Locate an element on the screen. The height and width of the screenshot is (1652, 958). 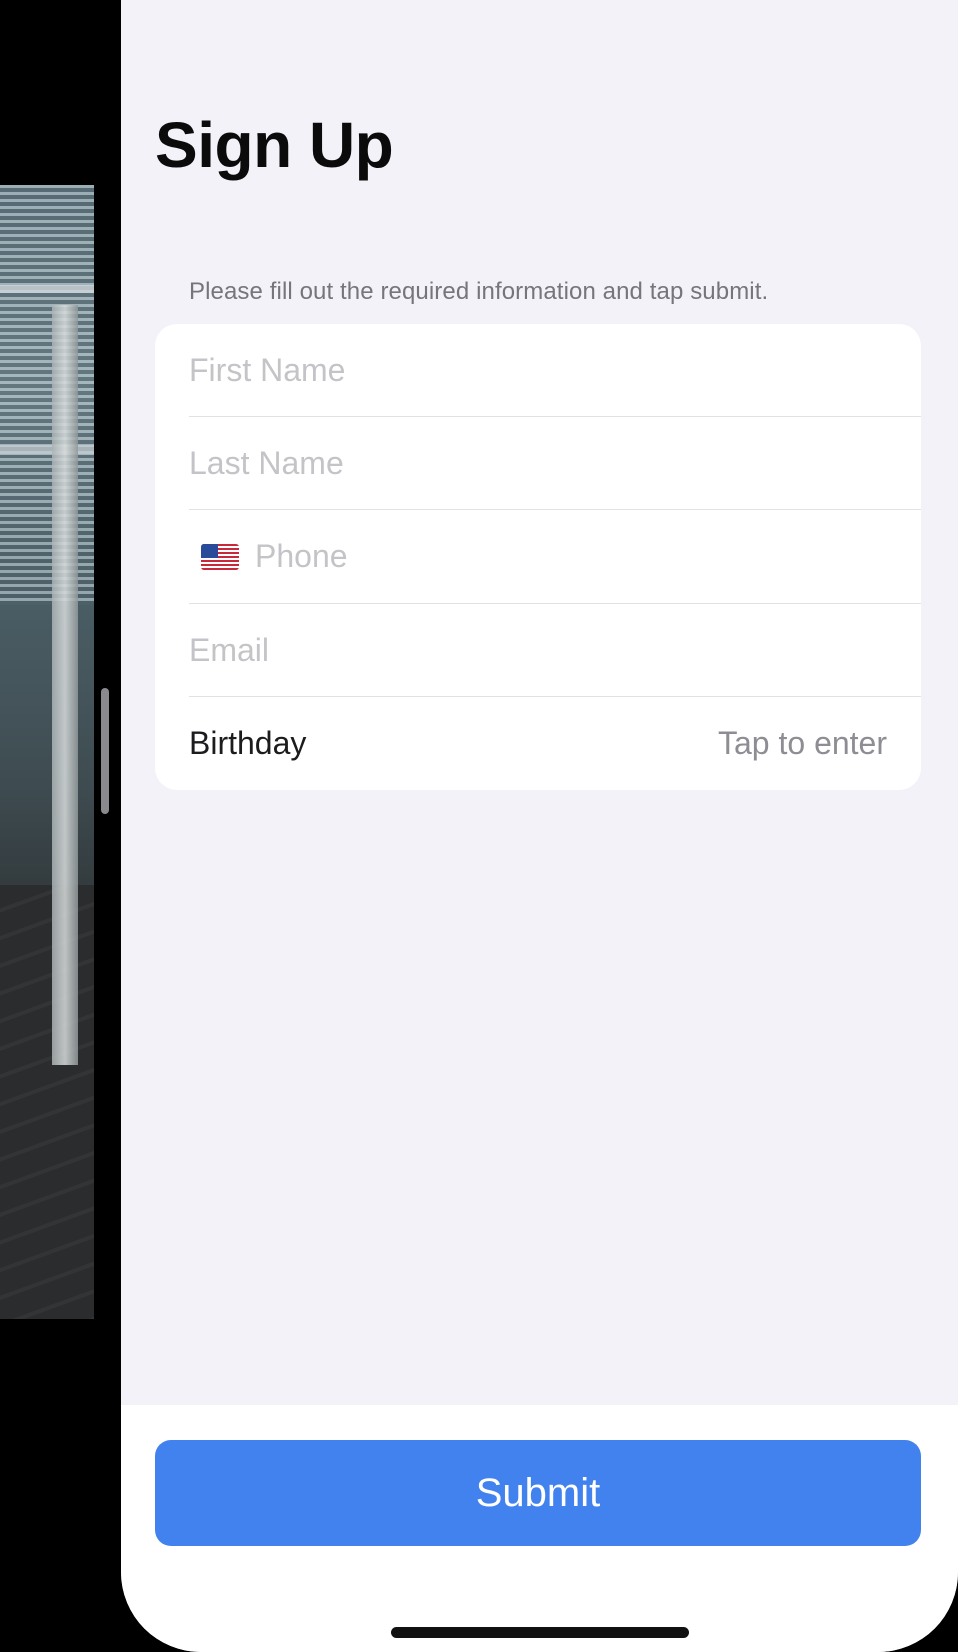
submit-button: Submit is located at coordinates (538, 1493).